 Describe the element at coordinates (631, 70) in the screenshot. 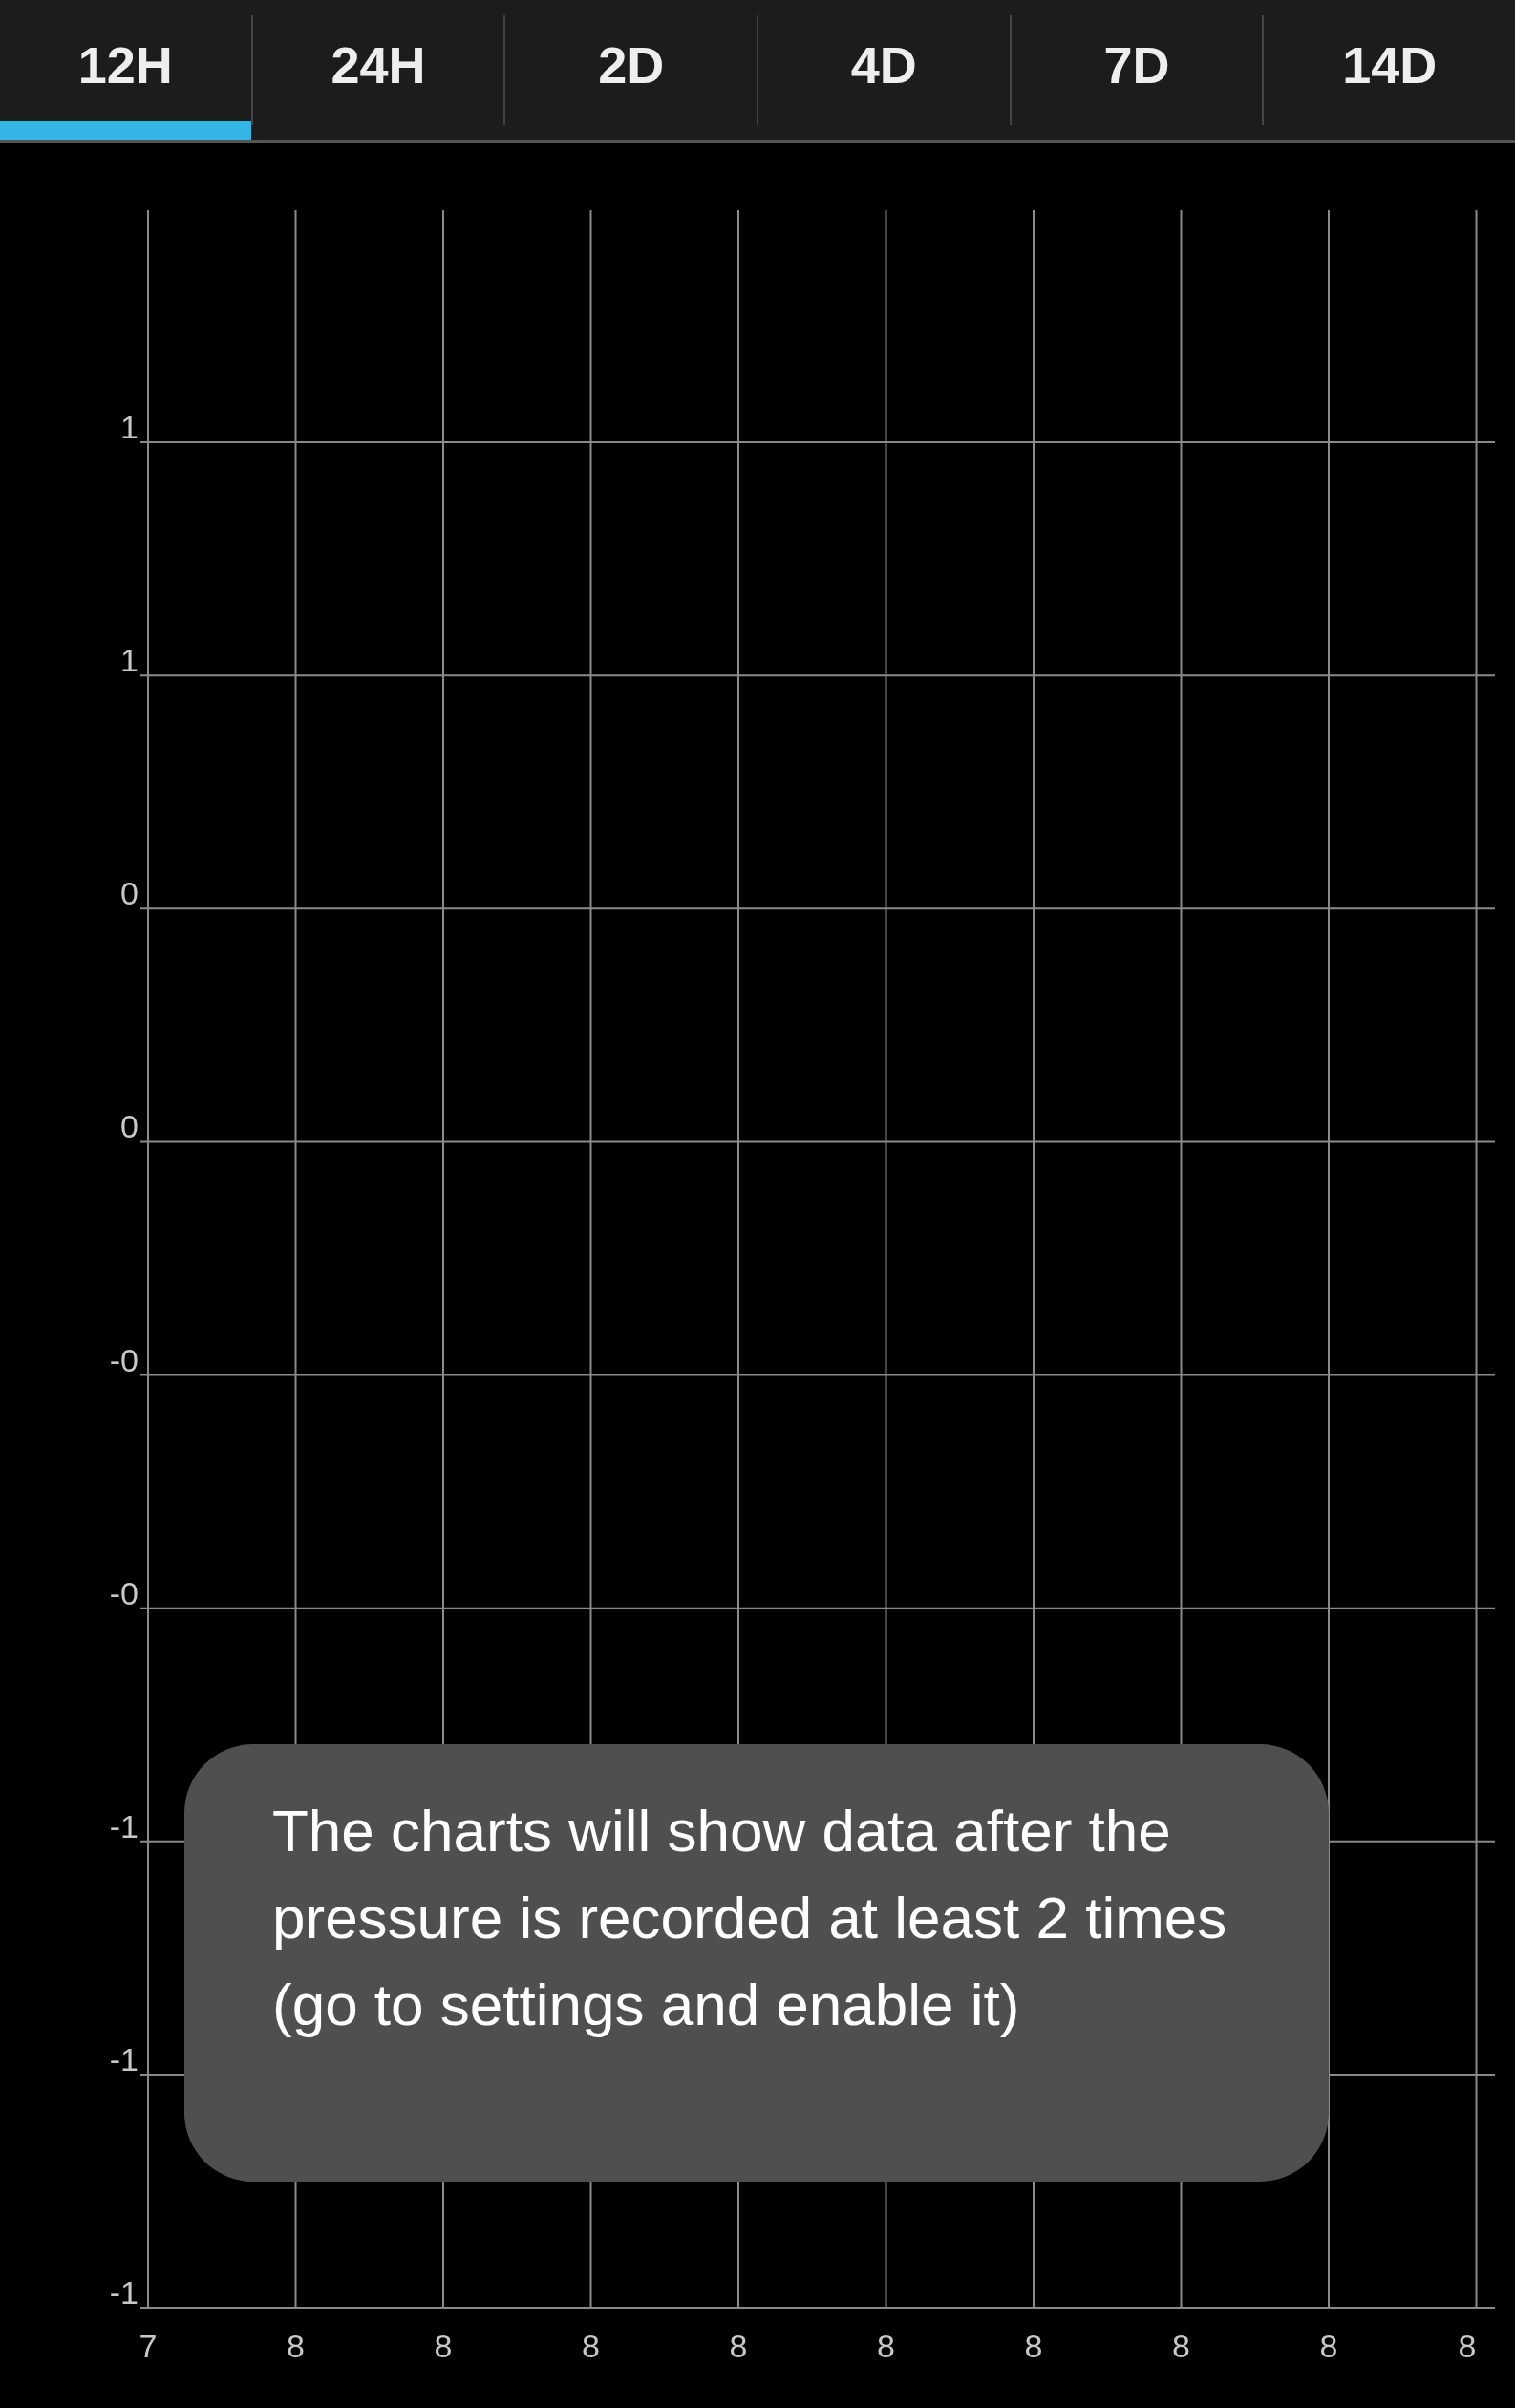

I see `period-tab: 2D` at that location.